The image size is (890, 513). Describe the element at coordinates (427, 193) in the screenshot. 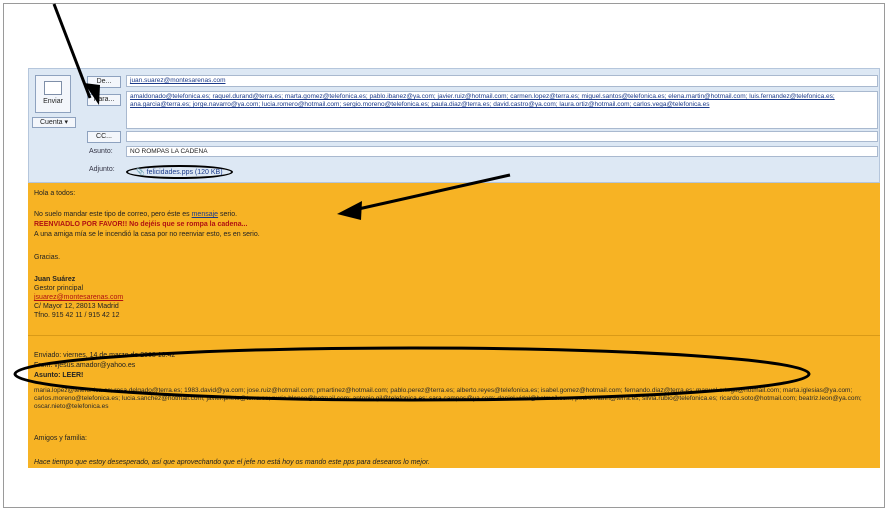

I see `arrow-to-message-line` at that location.